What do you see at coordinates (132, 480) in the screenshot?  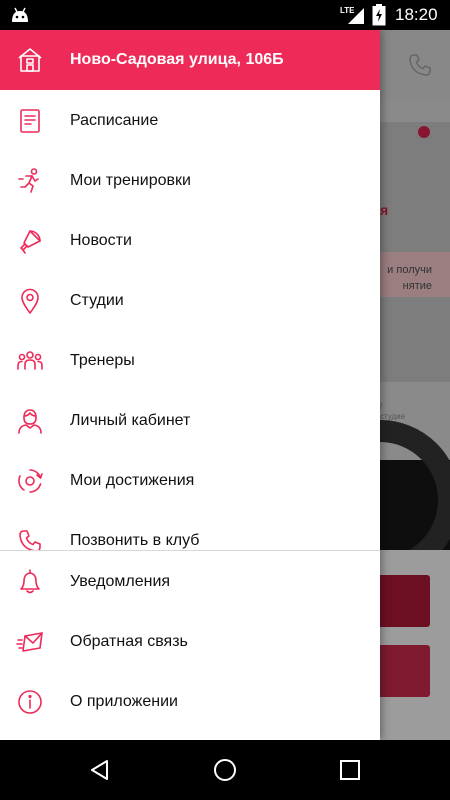 I see `menu-item-label: Мои достижения` at bounding box center [132, 480].